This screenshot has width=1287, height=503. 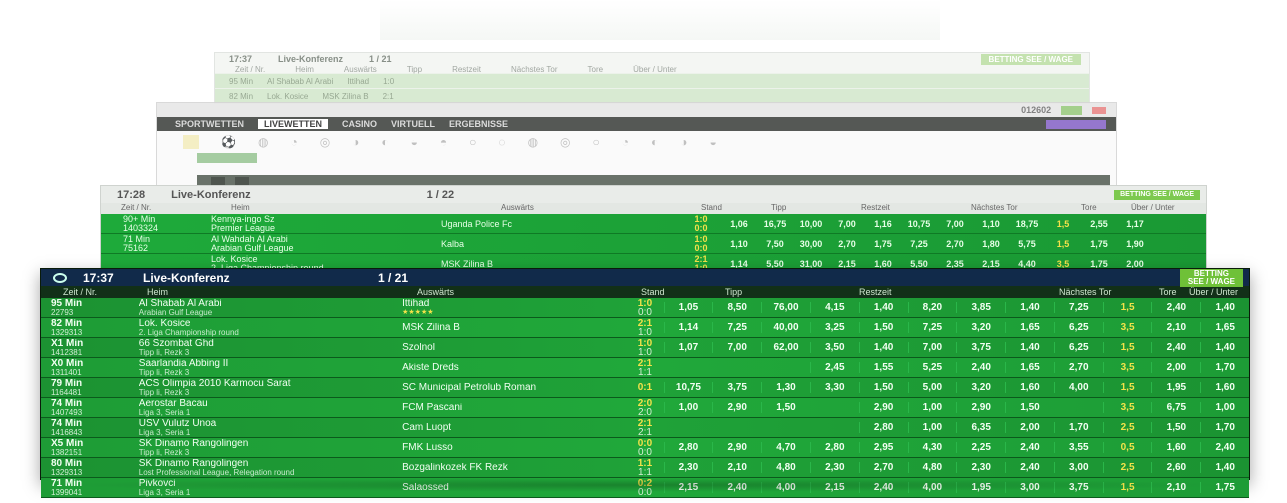 I want to click on odds-button: 62,00, so click(x=785, y=347).